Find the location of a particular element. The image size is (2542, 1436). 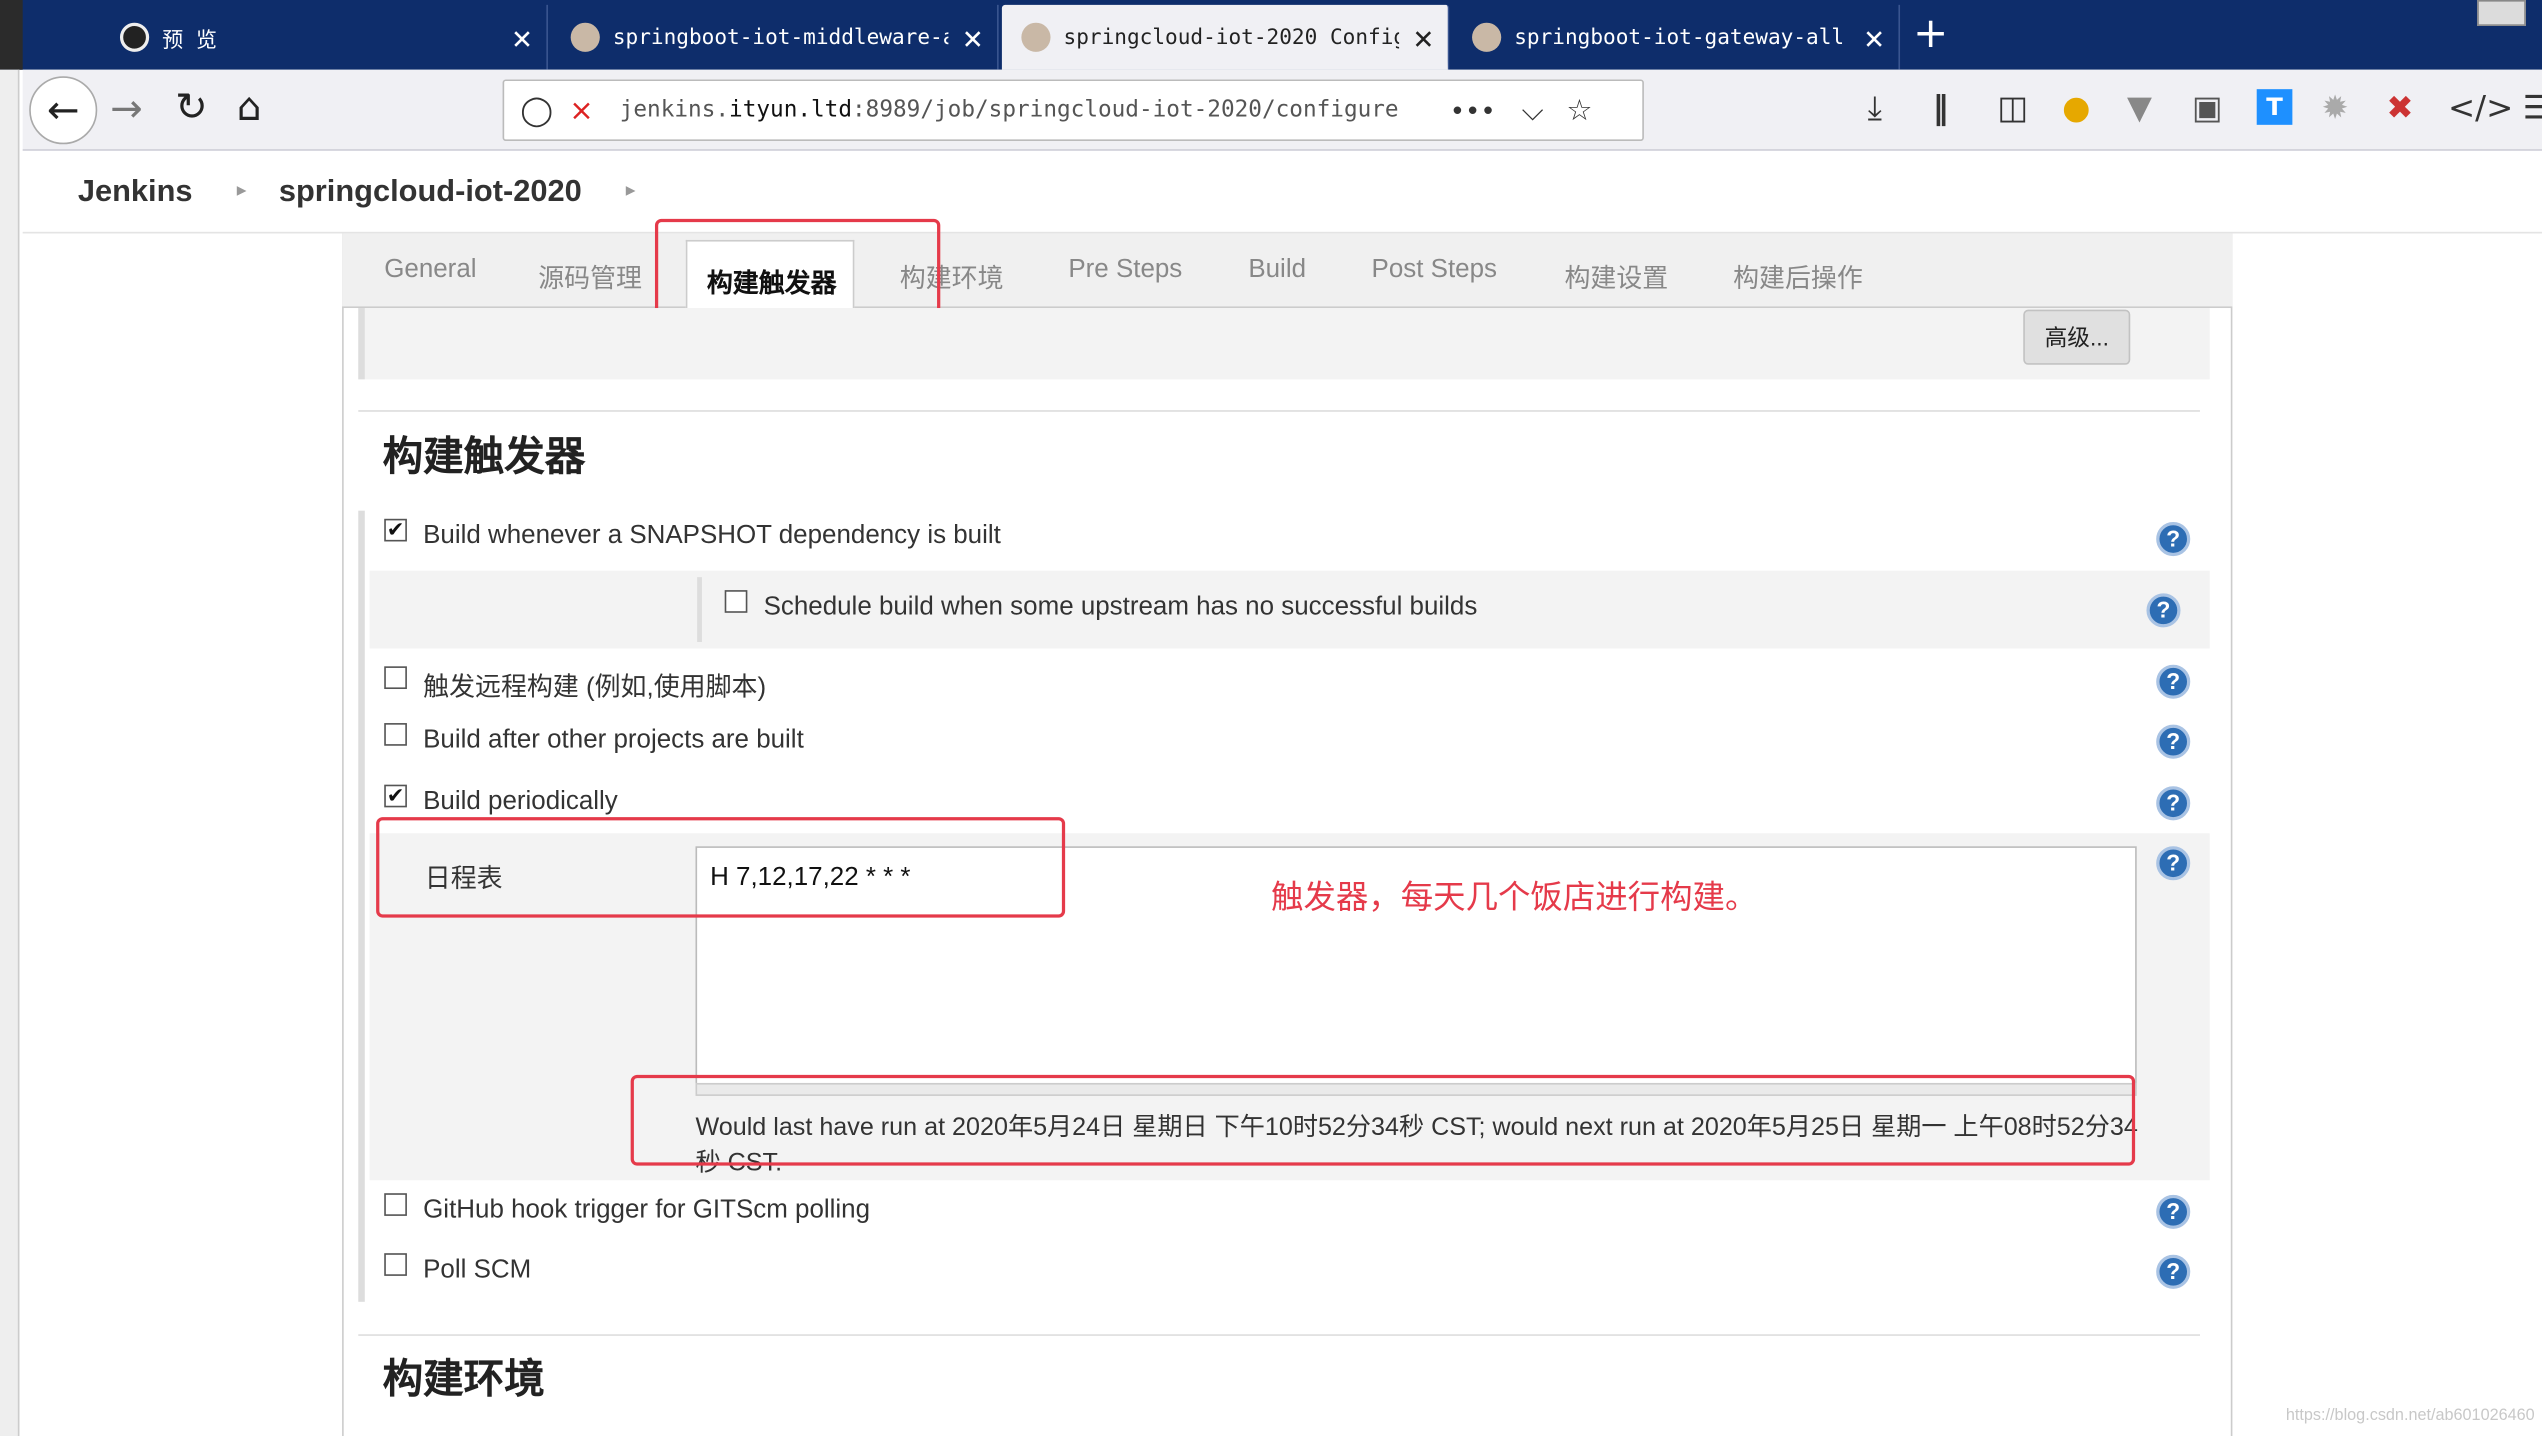

breadcrumb-job: springcloud-iot-2020 is located at coordinates (430, 193).